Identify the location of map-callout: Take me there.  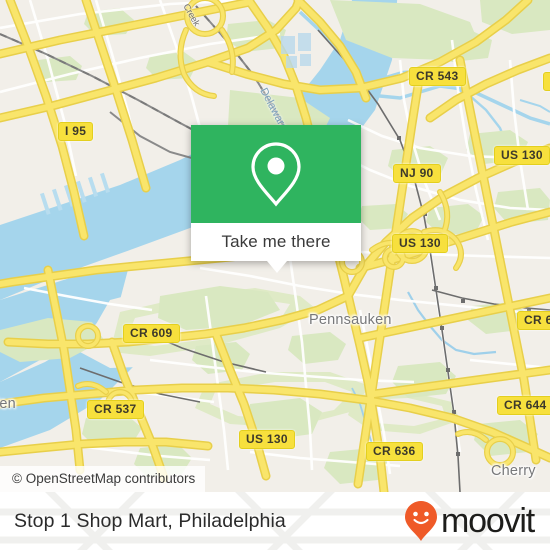
(276, 199).